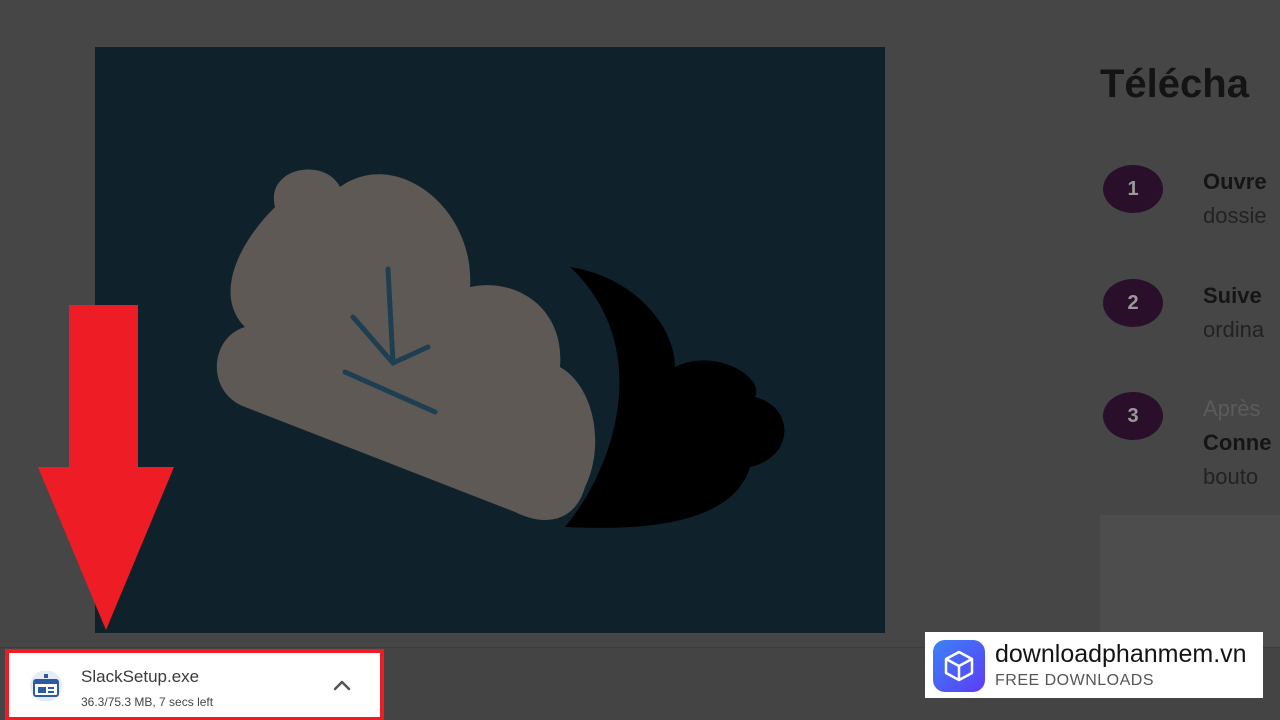 The image size is (1280, 720). I want to click on step-line: bouto, so click(1231, 476).